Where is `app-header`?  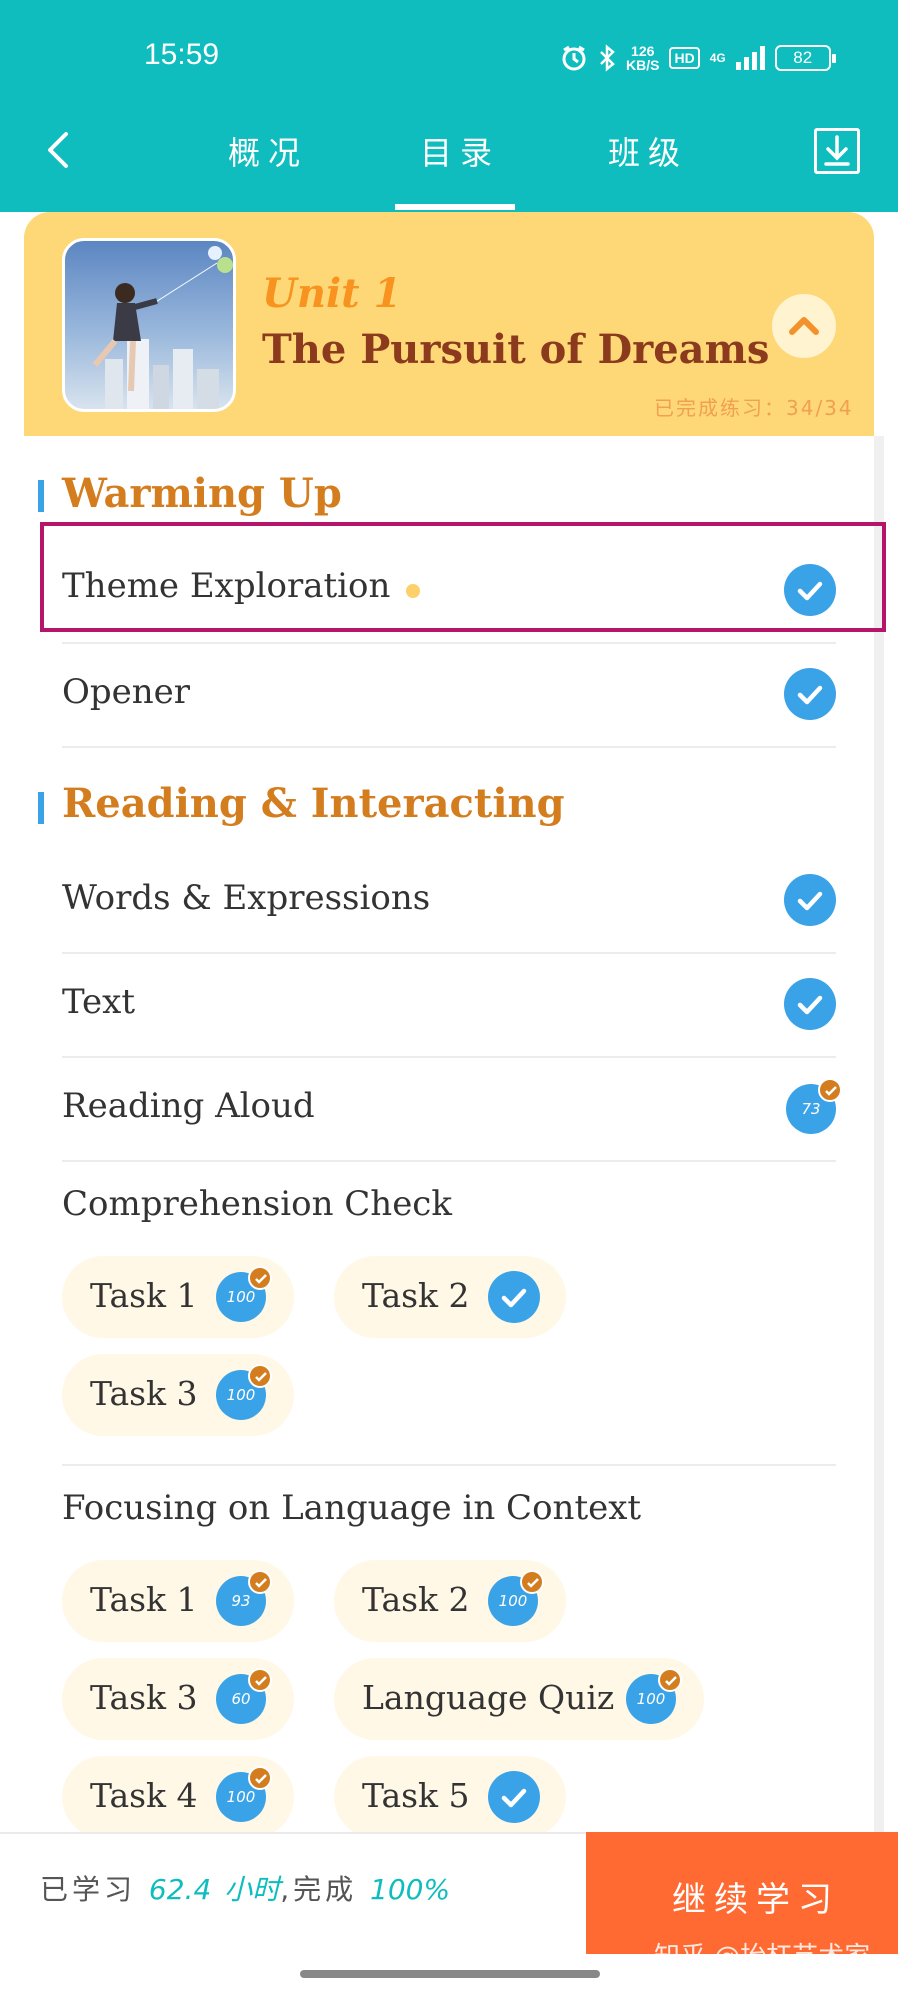 app-header is located at coordinates (449, 106).